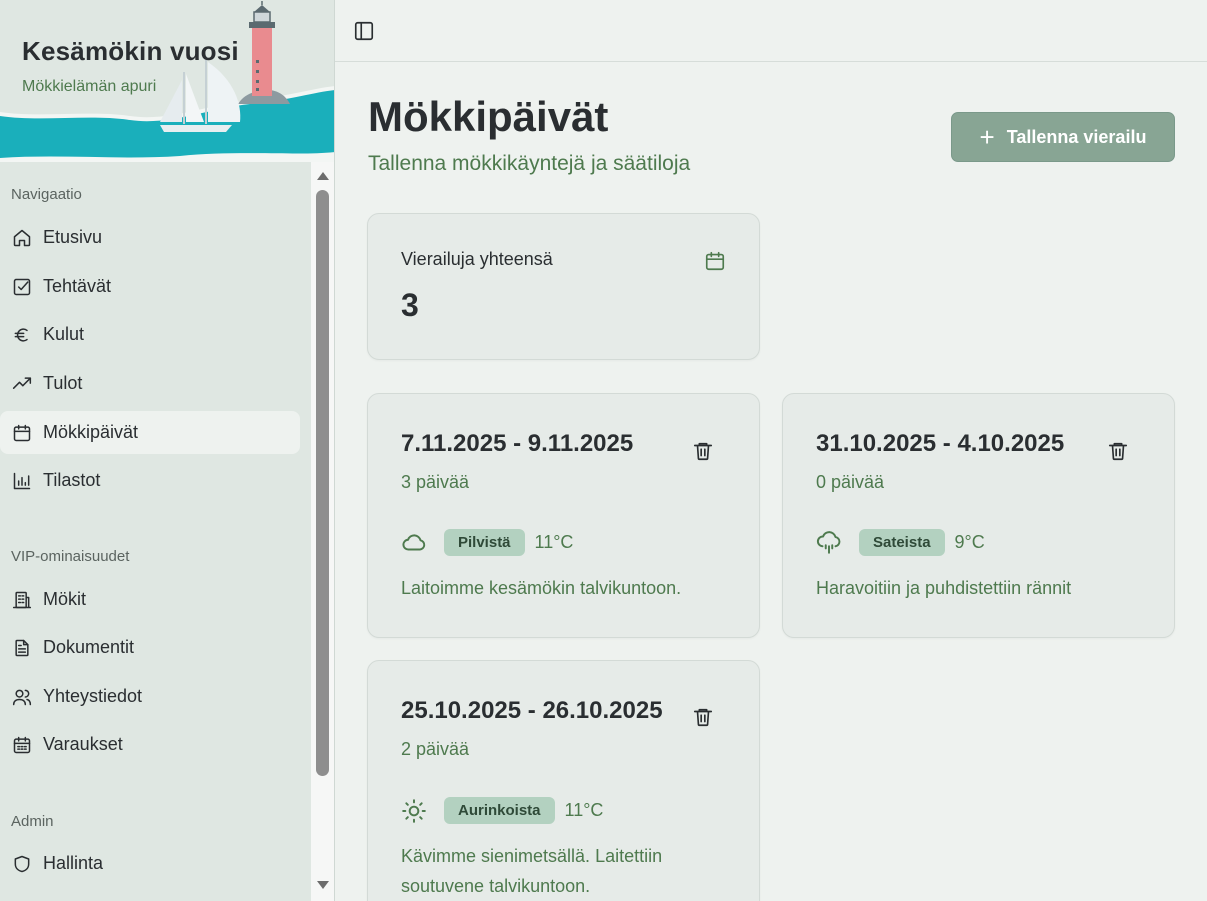 The image size is (1207, 901). I want to click on page-title: Mökkipäivät, so click(488, 116).